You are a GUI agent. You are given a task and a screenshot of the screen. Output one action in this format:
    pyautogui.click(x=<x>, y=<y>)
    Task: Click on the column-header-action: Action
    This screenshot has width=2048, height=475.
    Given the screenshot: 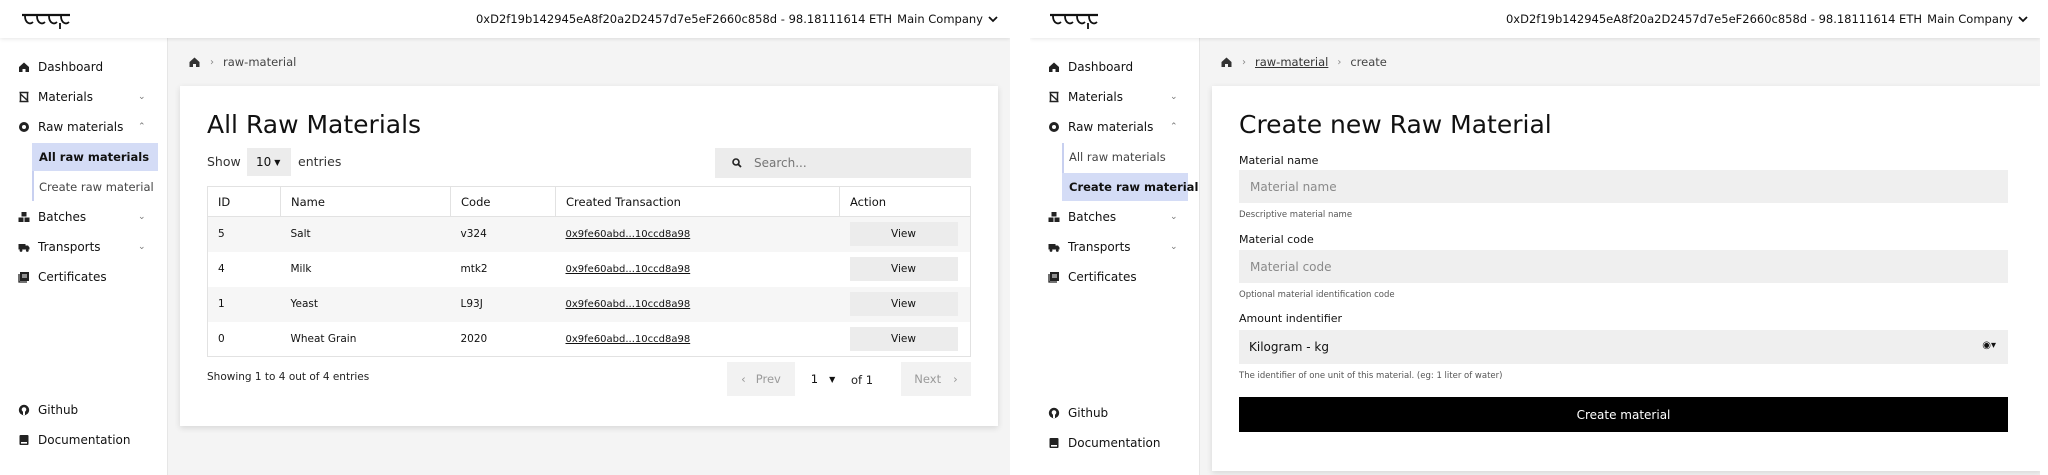 What is the action you would take?
    pyautogui.click(x=905, y=201)
    